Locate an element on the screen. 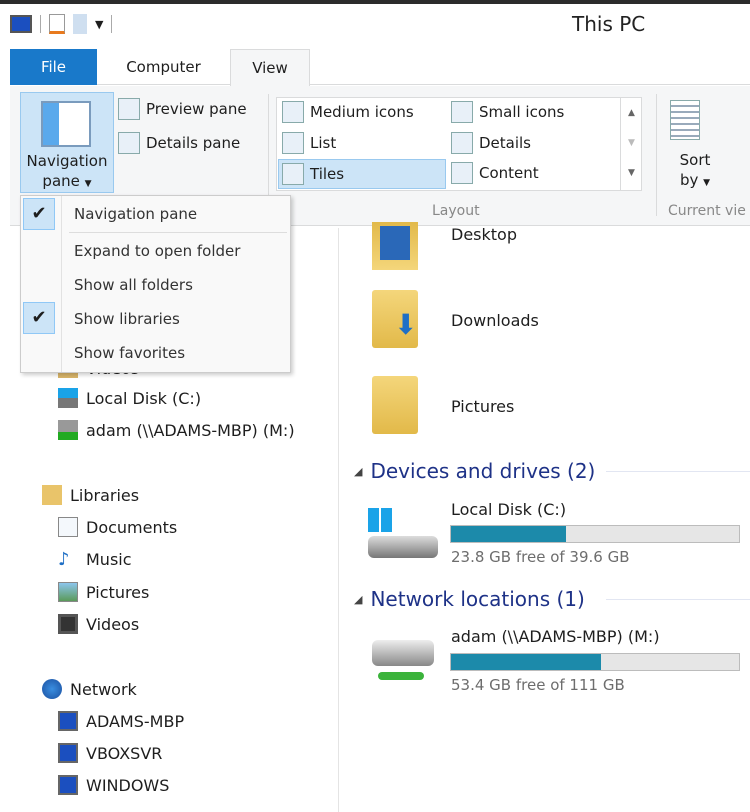 This screenshot has width=750, height=812. network-group-header: ◢ Network locations (1) is located at coordinates (469, 599).